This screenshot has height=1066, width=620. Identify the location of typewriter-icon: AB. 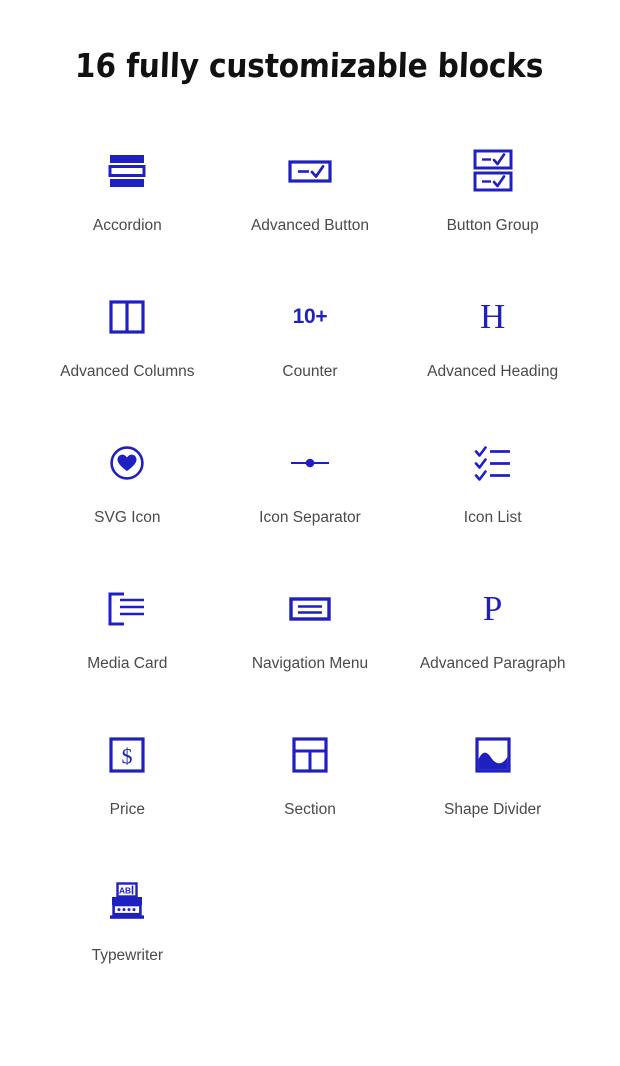
(127, 901).